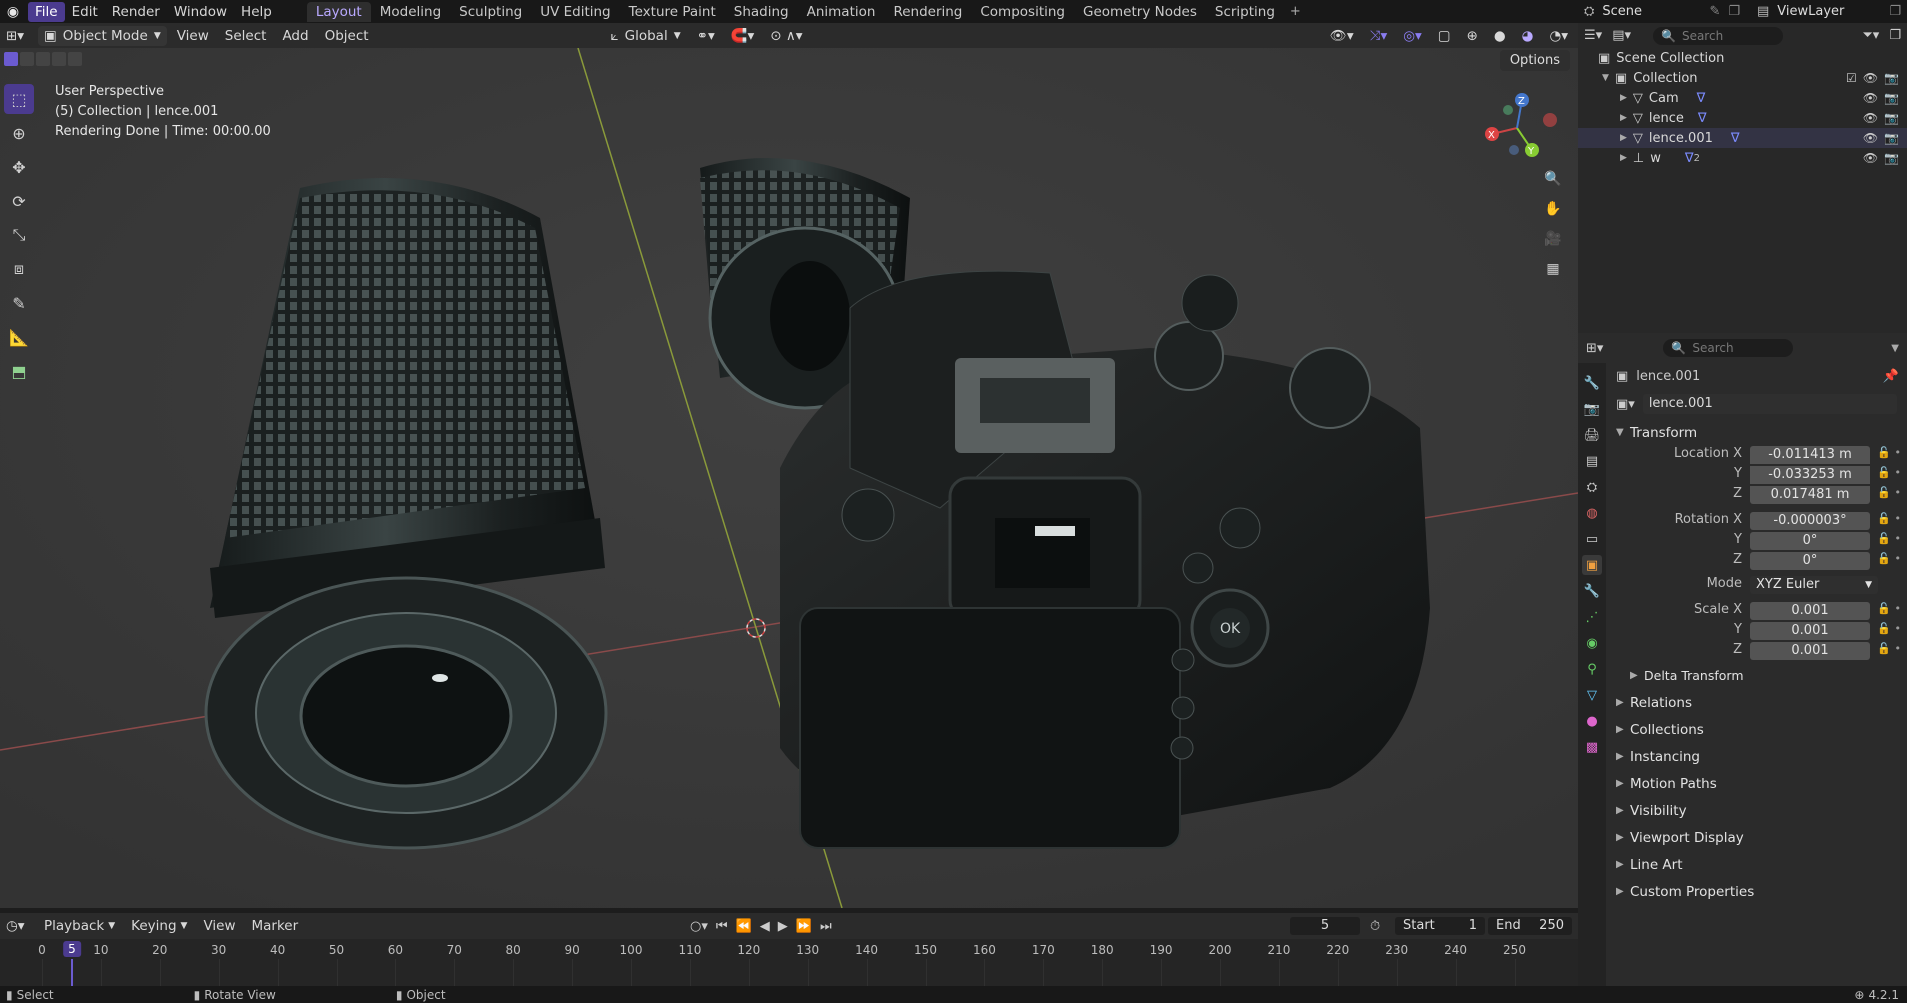 Image resolution: width=1907 pixels, height=1003 pixels. Describe the element at coordinates (1718, 35) in the screenshot. I see `outliner-search-input: 🔍 Search` at that location.